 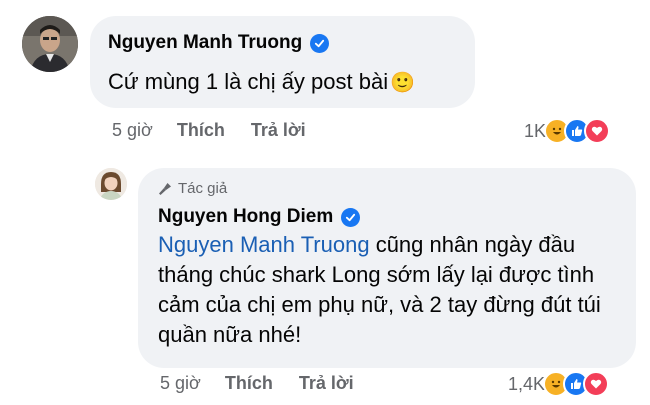 What do you see at coordinates (535, 130) in the screenshot?
I see `reaction-count: 1K` at bounding box center [535, 130].